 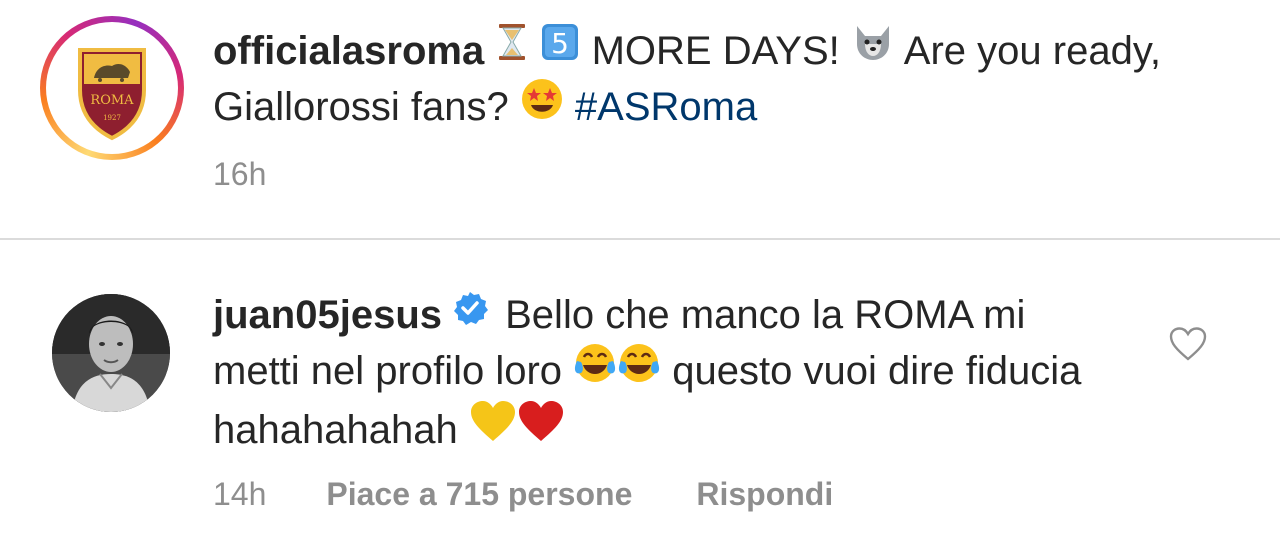 I want to click on post-username: officialasroma, so click(x=348, y=51).